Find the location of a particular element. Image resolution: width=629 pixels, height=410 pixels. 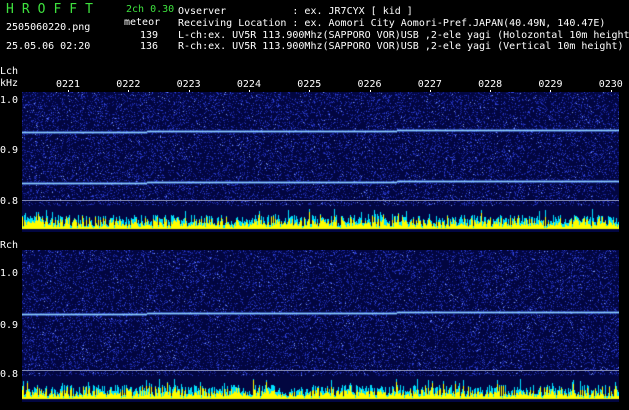

rch-y-tick-2: 0.9 is located at coordinates (9, 325).